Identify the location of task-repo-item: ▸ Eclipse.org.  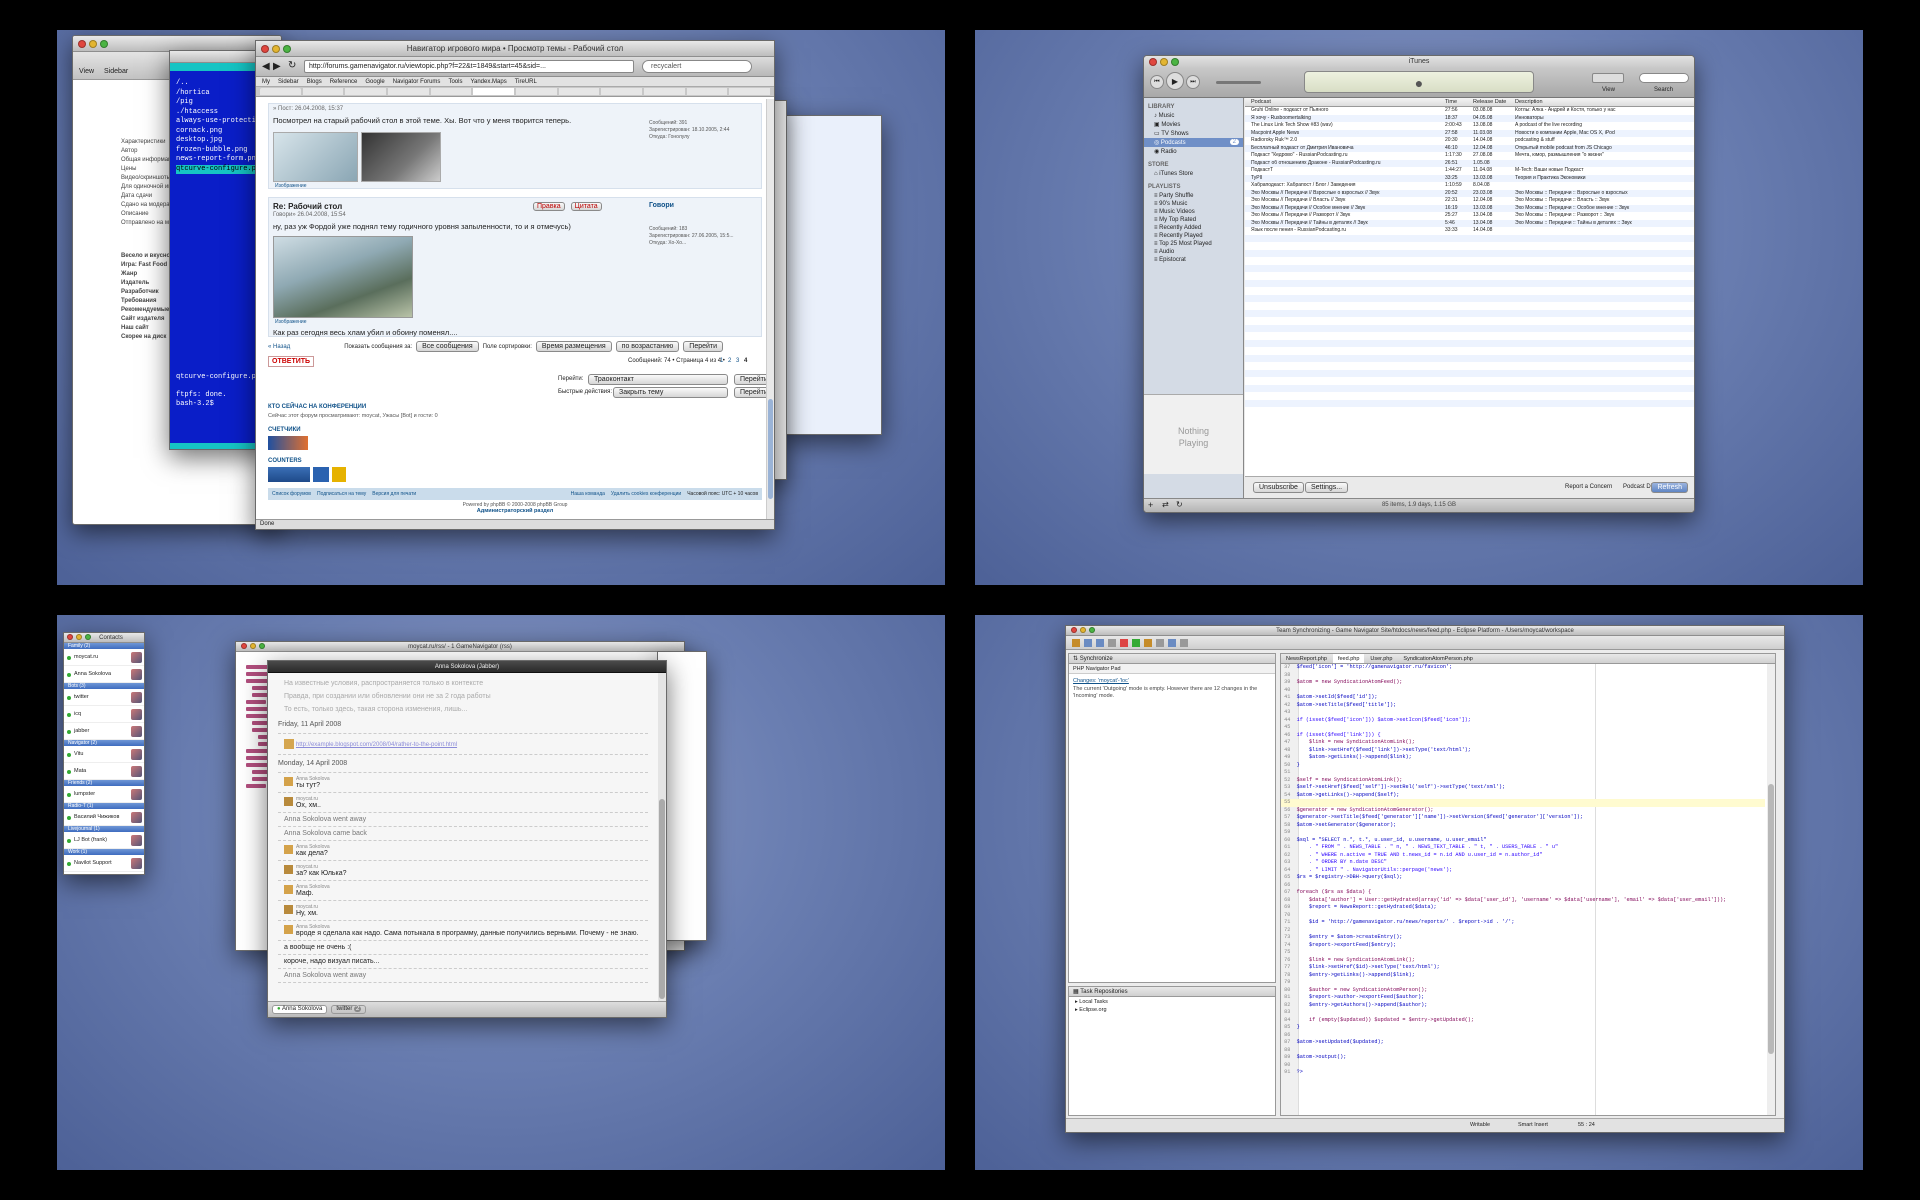
(1172, 1010).